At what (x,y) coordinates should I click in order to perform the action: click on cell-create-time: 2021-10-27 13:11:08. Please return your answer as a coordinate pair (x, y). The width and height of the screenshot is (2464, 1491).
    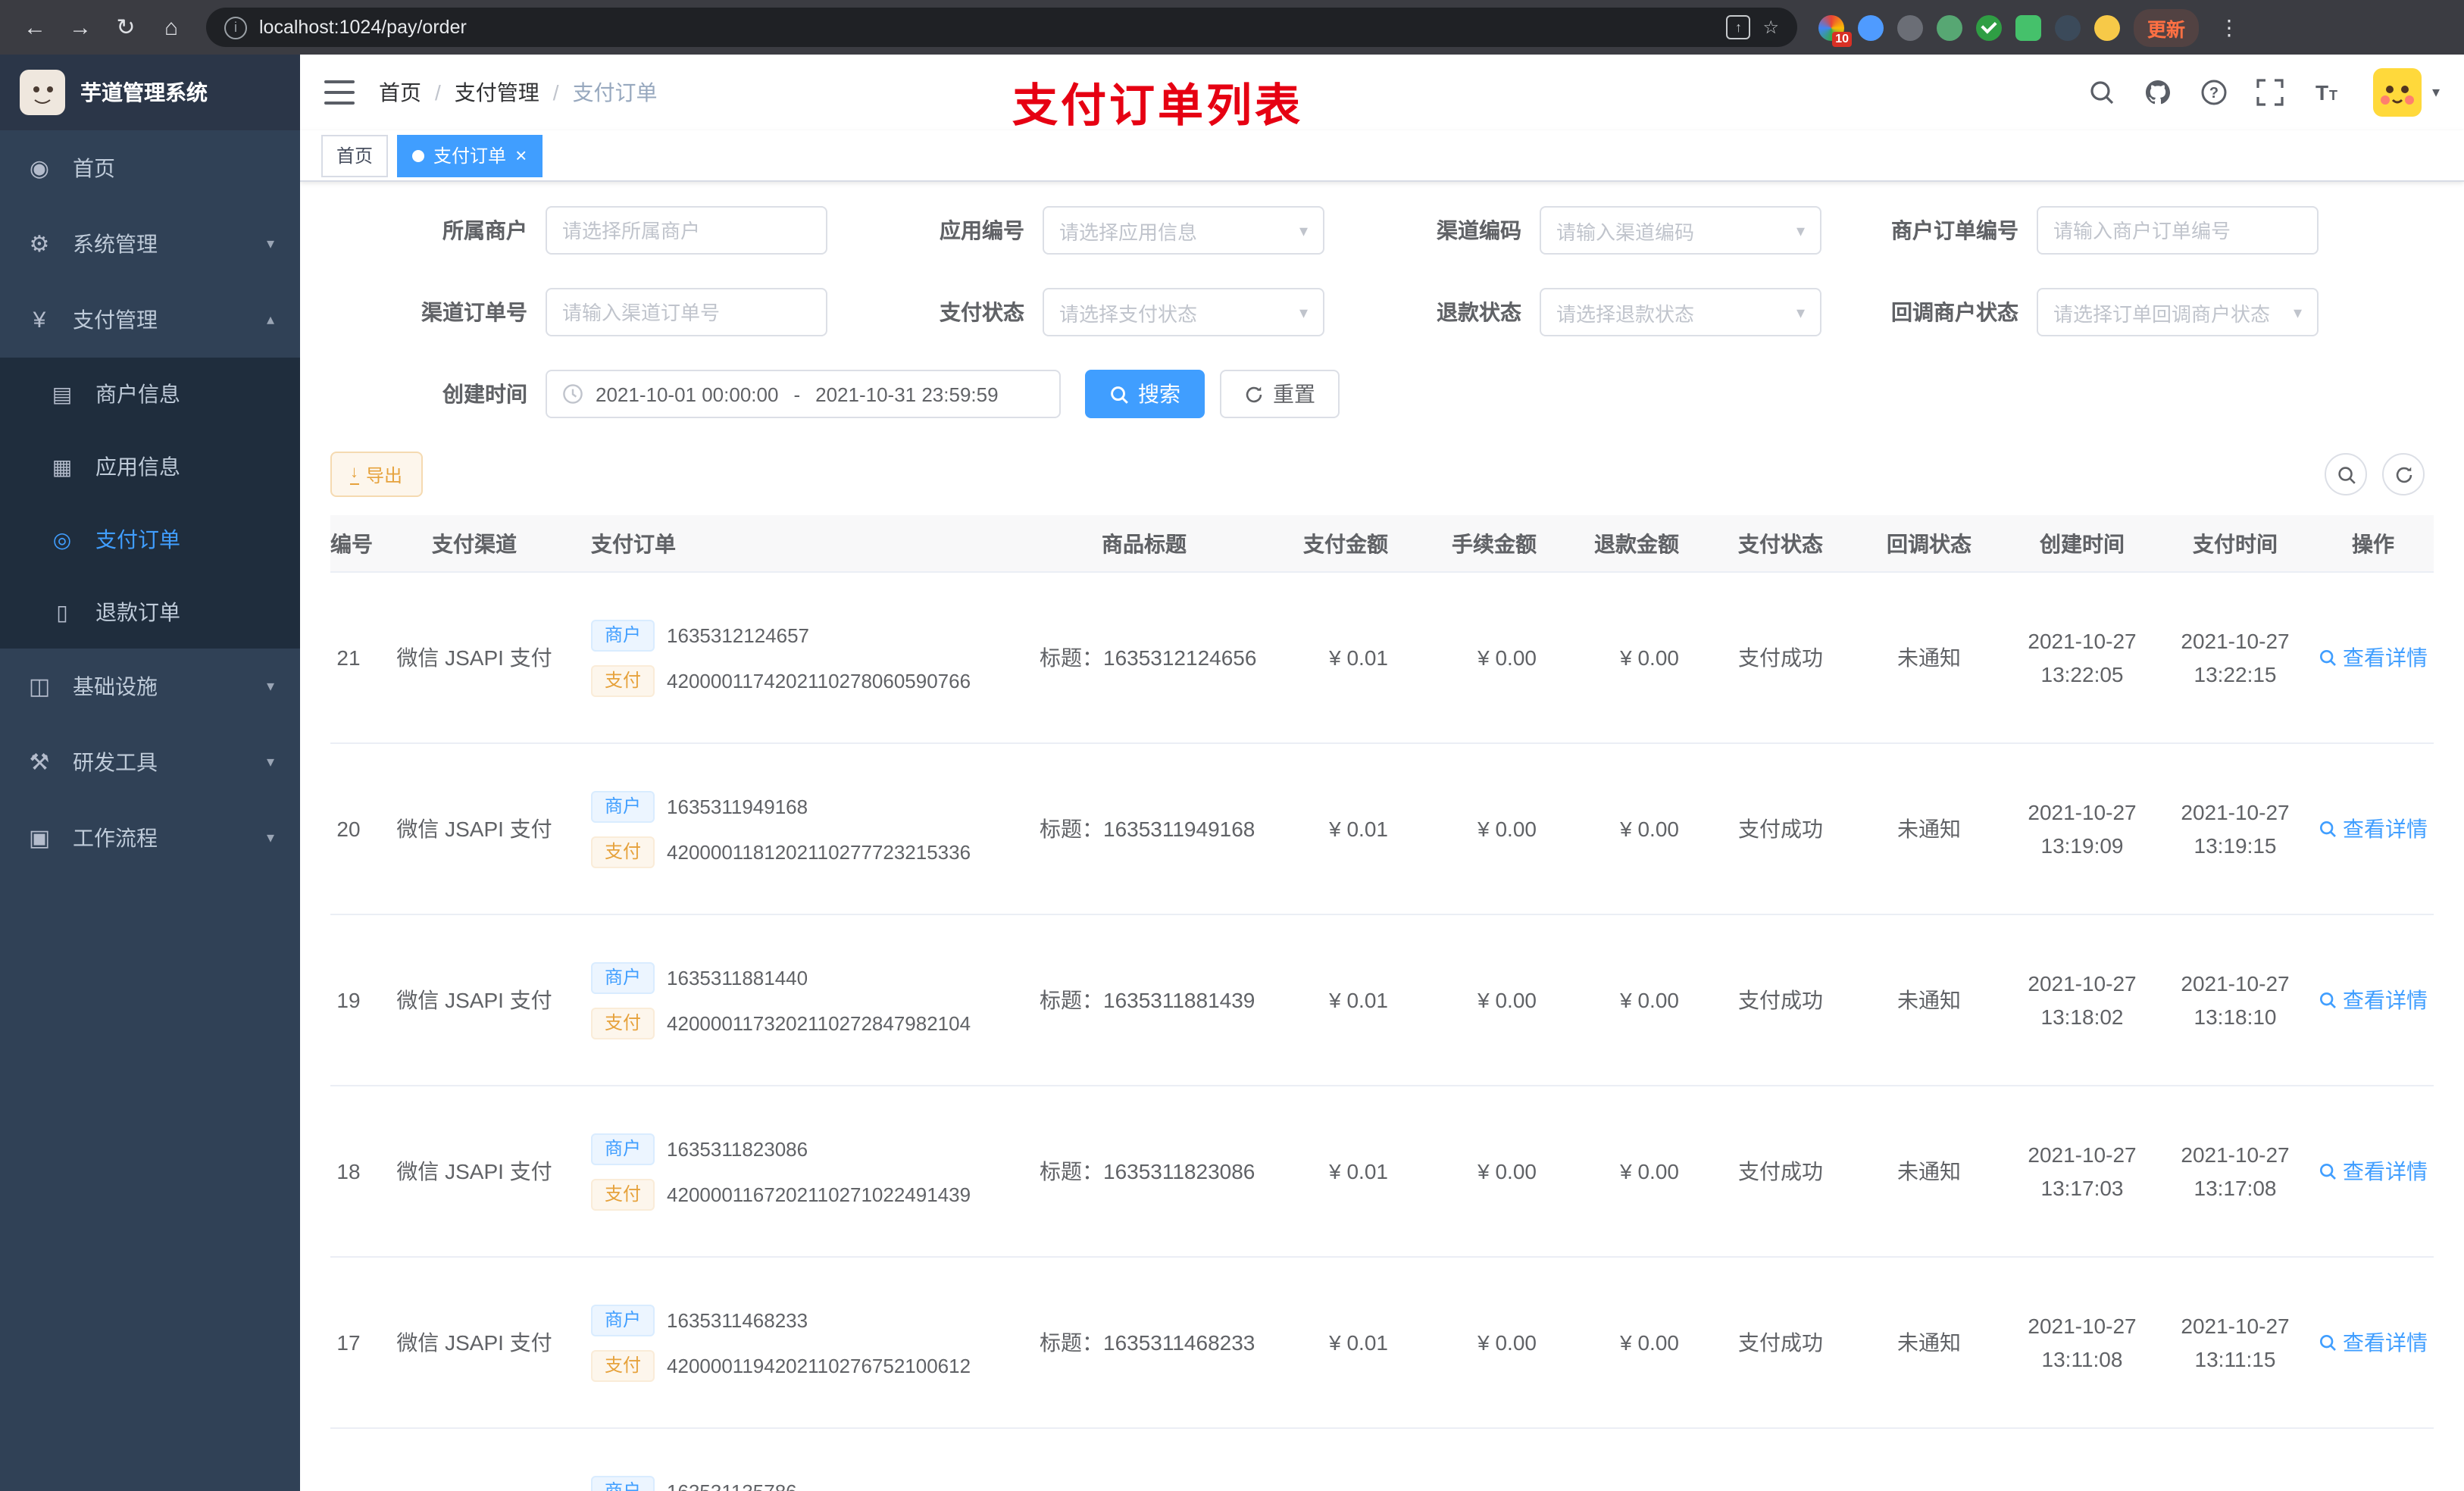
    Looking at the image, I should click on (2082, 1343).